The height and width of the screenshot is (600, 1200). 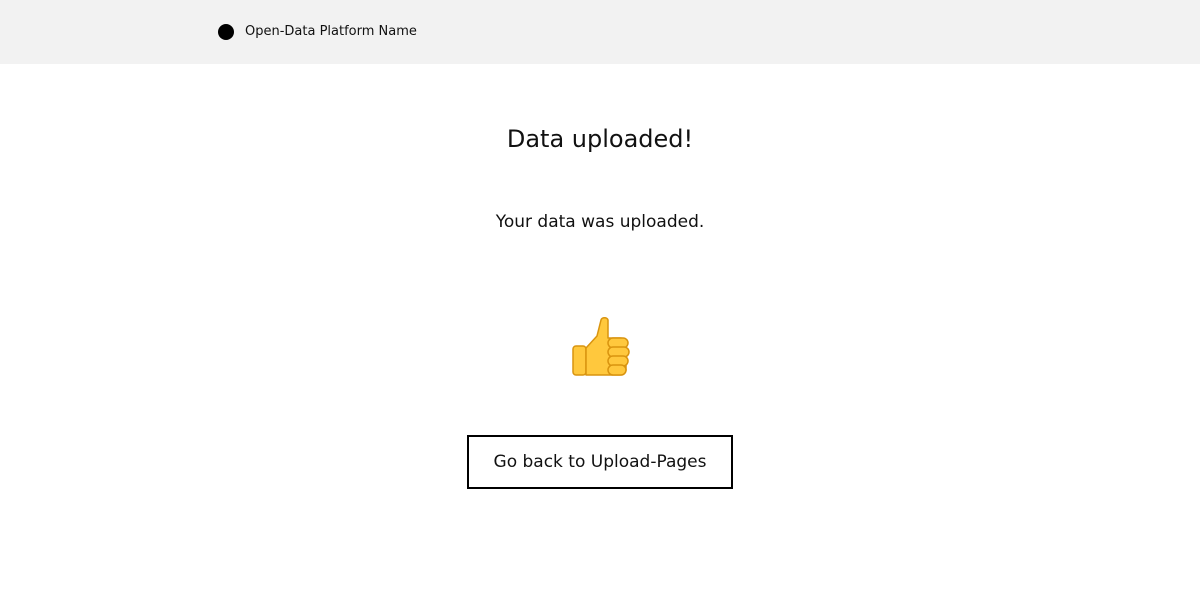 What do you see at coordinates (600, 32) in the screenshot?
I see `top-header: Open-Data Platform Name` at bounding box center [600, 32].